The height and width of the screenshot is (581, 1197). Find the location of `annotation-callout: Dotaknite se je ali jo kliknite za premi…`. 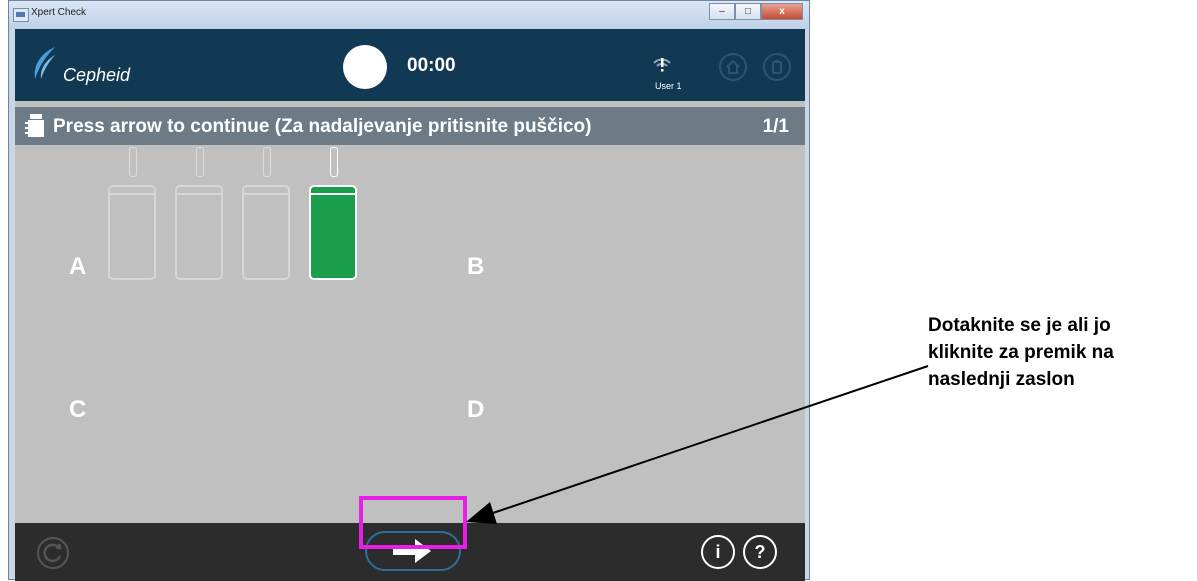

annotation-callout: Dotaknite se je ali jo kliknite za premi… is located at coordinates (1062, 352).